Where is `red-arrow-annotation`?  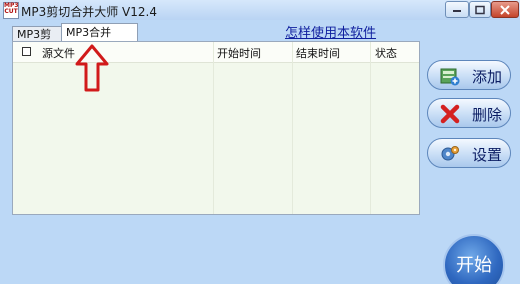
red-arrow-annotation is located at coordinates (92, 68).